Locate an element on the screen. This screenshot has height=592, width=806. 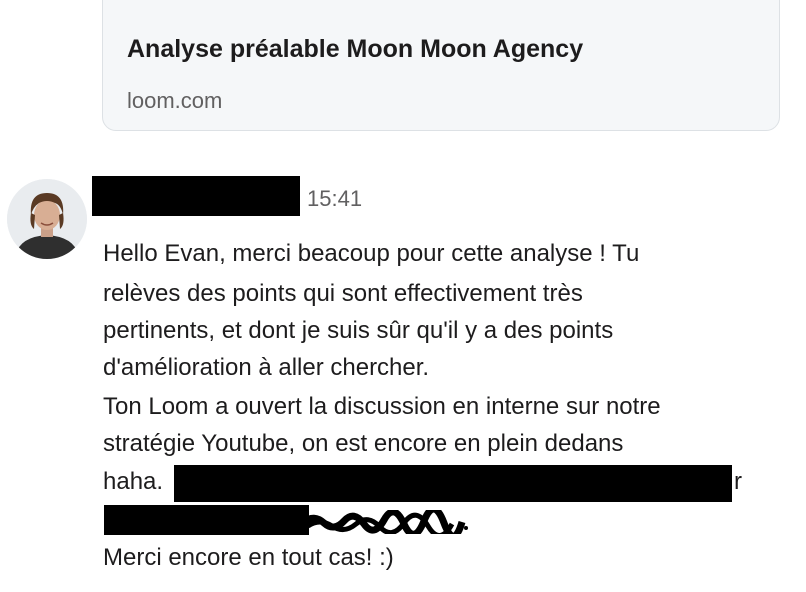
user-avatar is located at coordinates (47, 219).